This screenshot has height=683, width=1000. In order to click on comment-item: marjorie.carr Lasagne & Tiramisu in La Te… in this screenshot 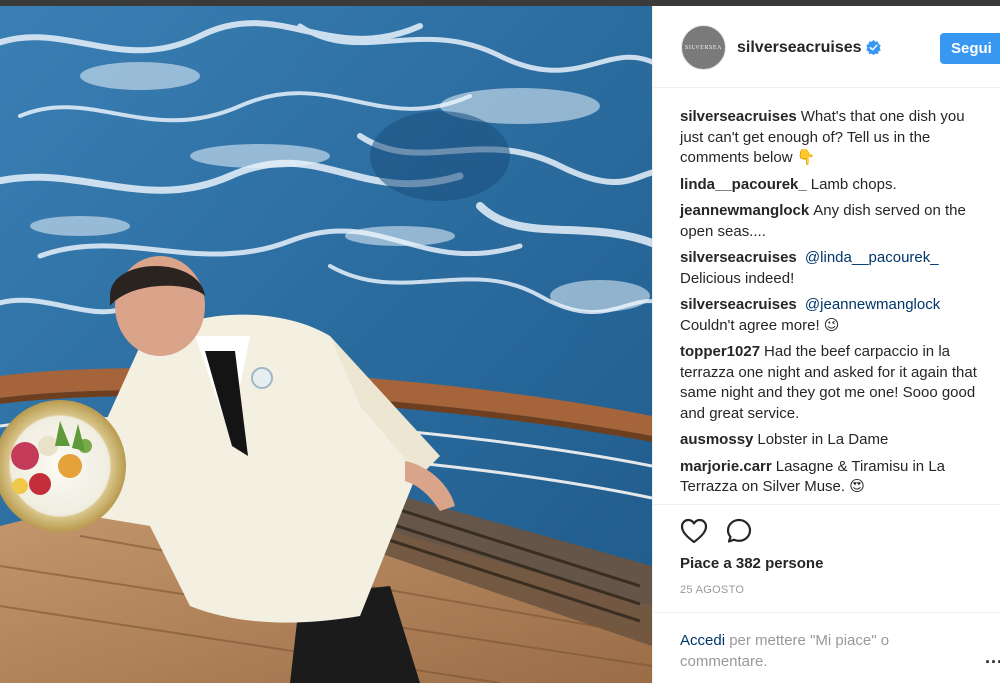, I will do `click(835, 477)`.